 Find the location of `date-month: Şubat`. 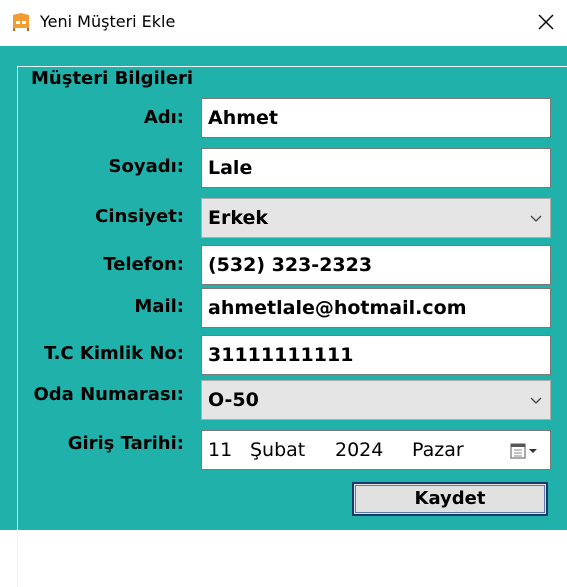

date-month: Şubat is located at coordinates (278, 450).